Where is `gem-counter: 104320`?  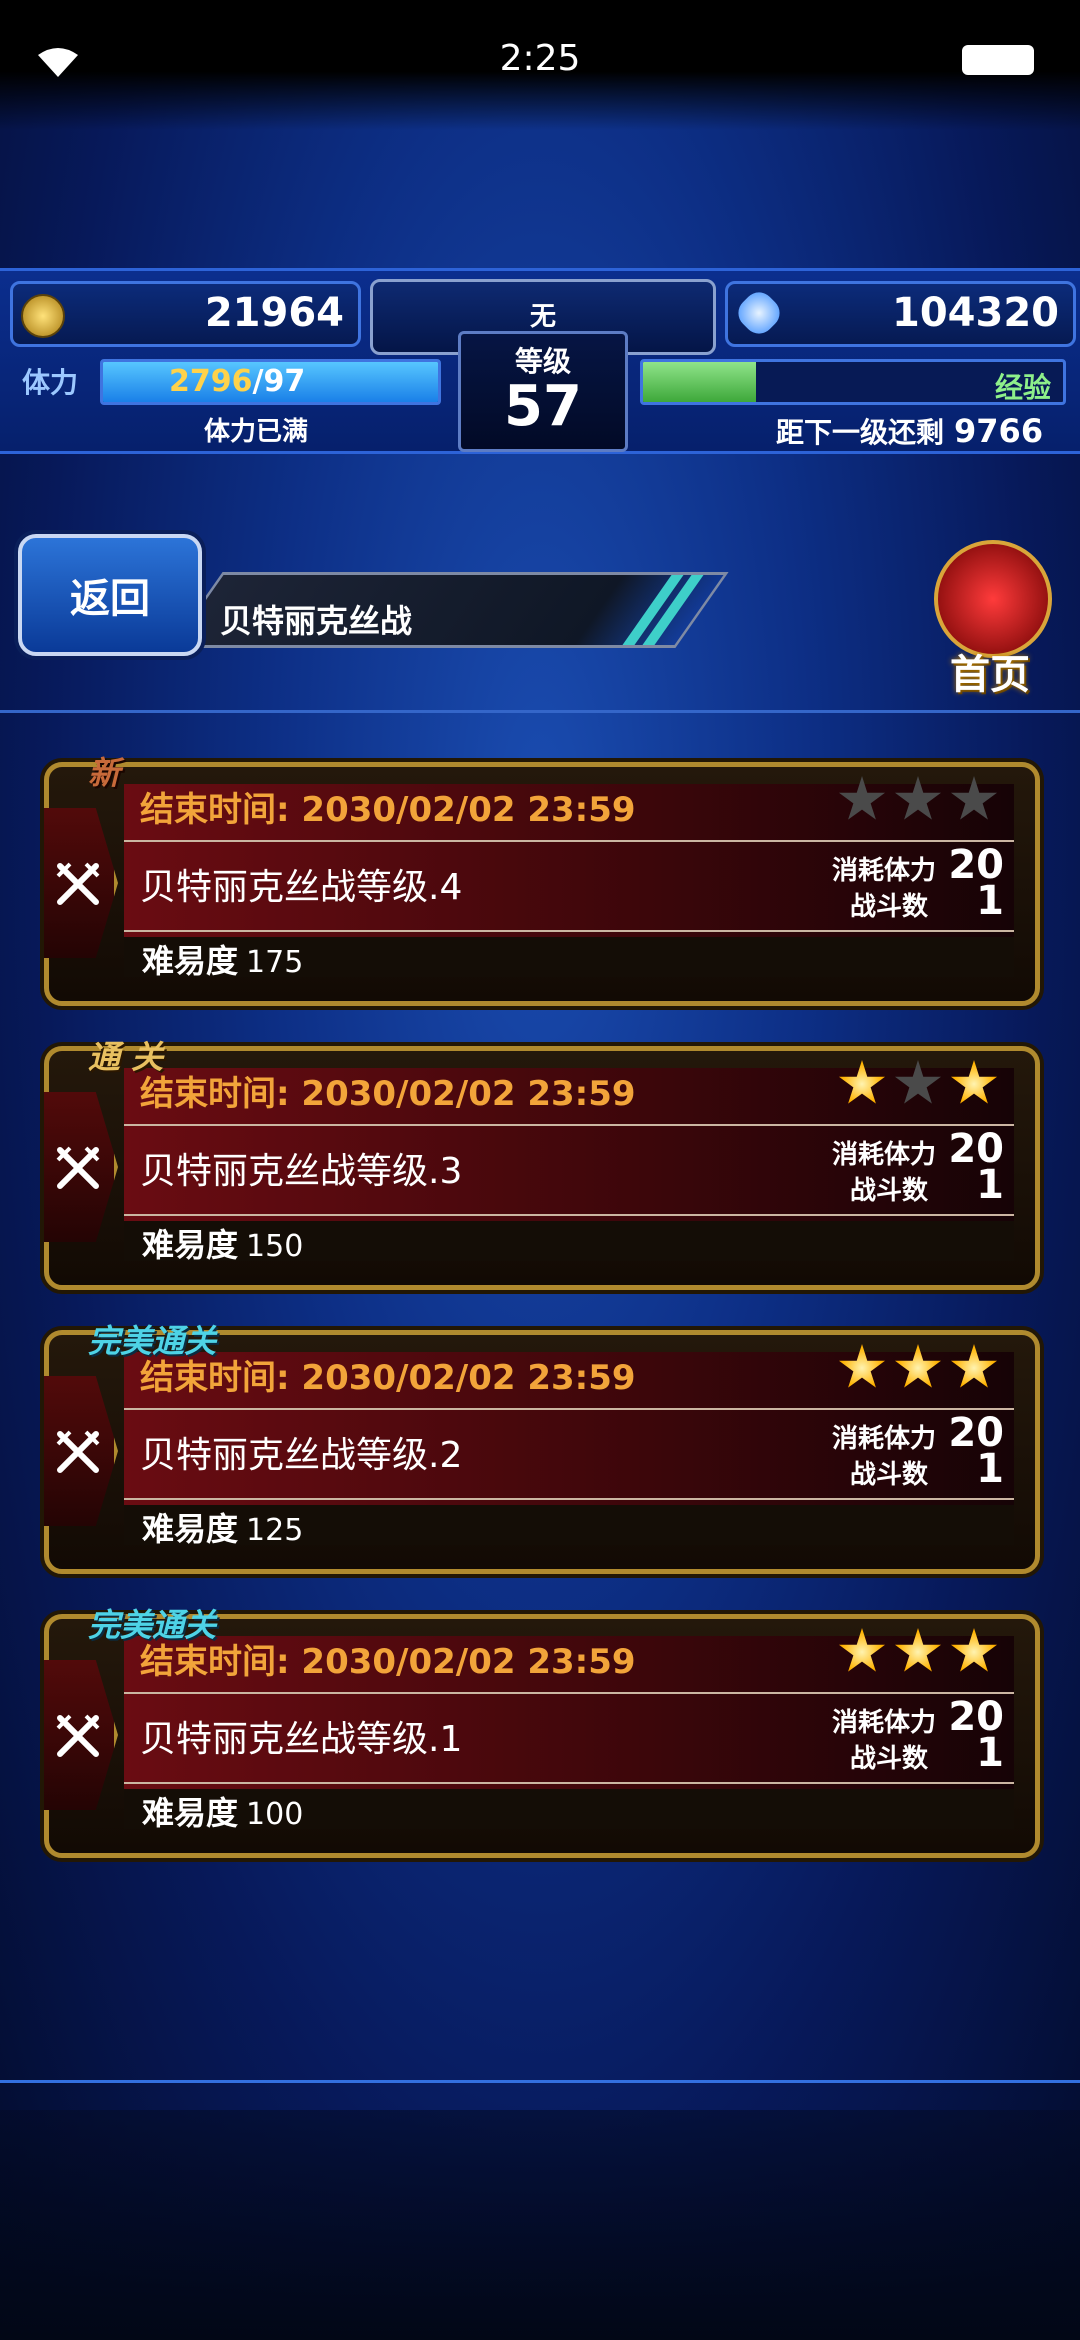
gem-counter: 104320 is located at coordinates (900, 314).